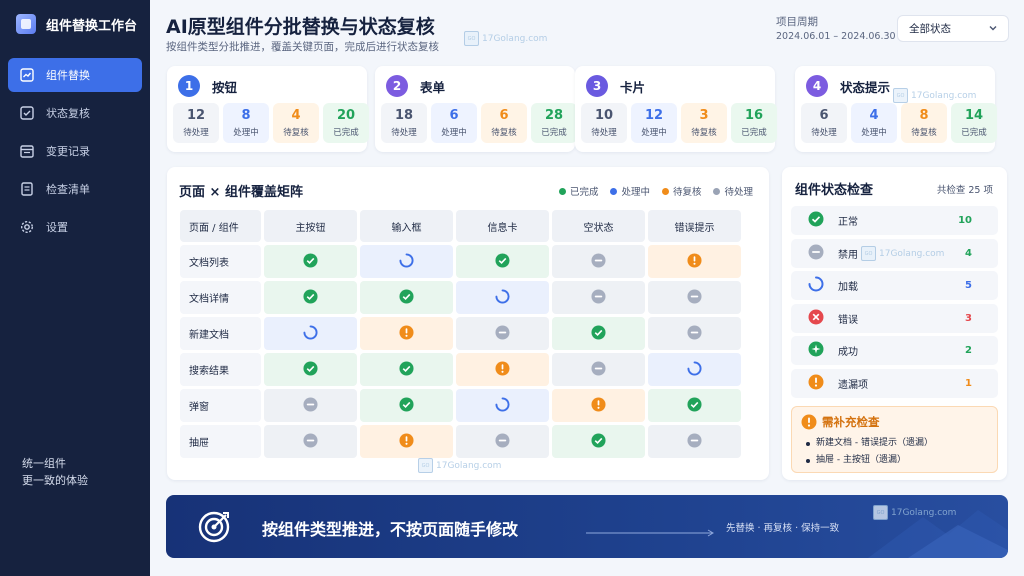  Describe the element at coordinates (604, 115) in the screenshot. I see `stat-value: 10` at that location.